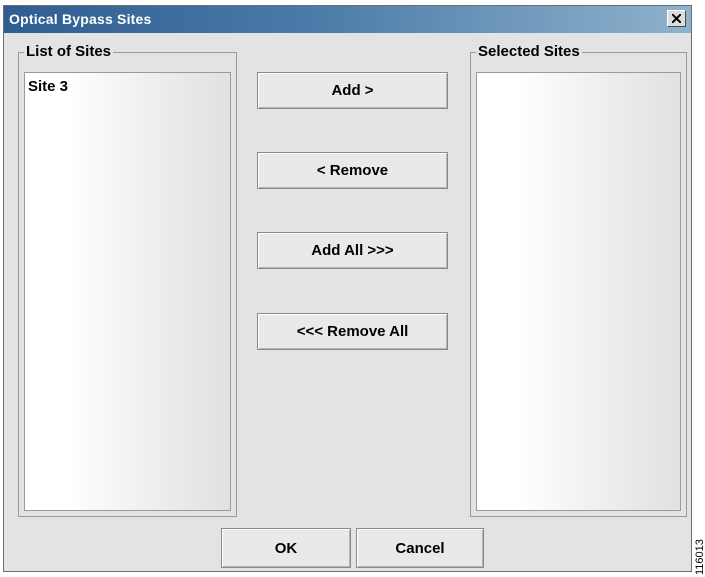 The width and height of the screenshot is (705, 577). What do you see at coordinates (48, 86) in the screenshot?
I see `list-item-site: Site 3` at bounding box center [48, 86].